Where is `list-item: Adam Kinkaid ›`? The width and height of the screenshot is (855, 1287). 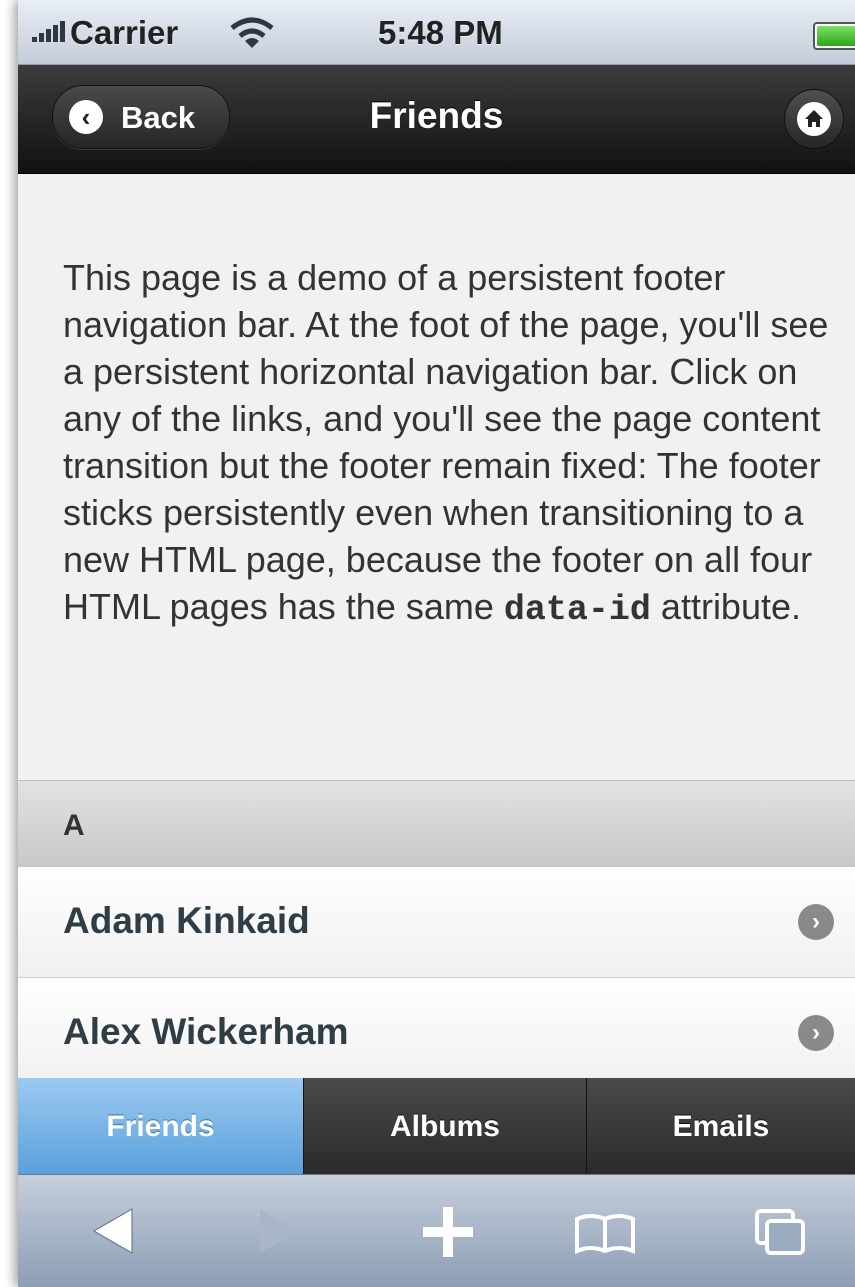 list-item: Adam Kinkaid › is located at coordinates (436, 922).